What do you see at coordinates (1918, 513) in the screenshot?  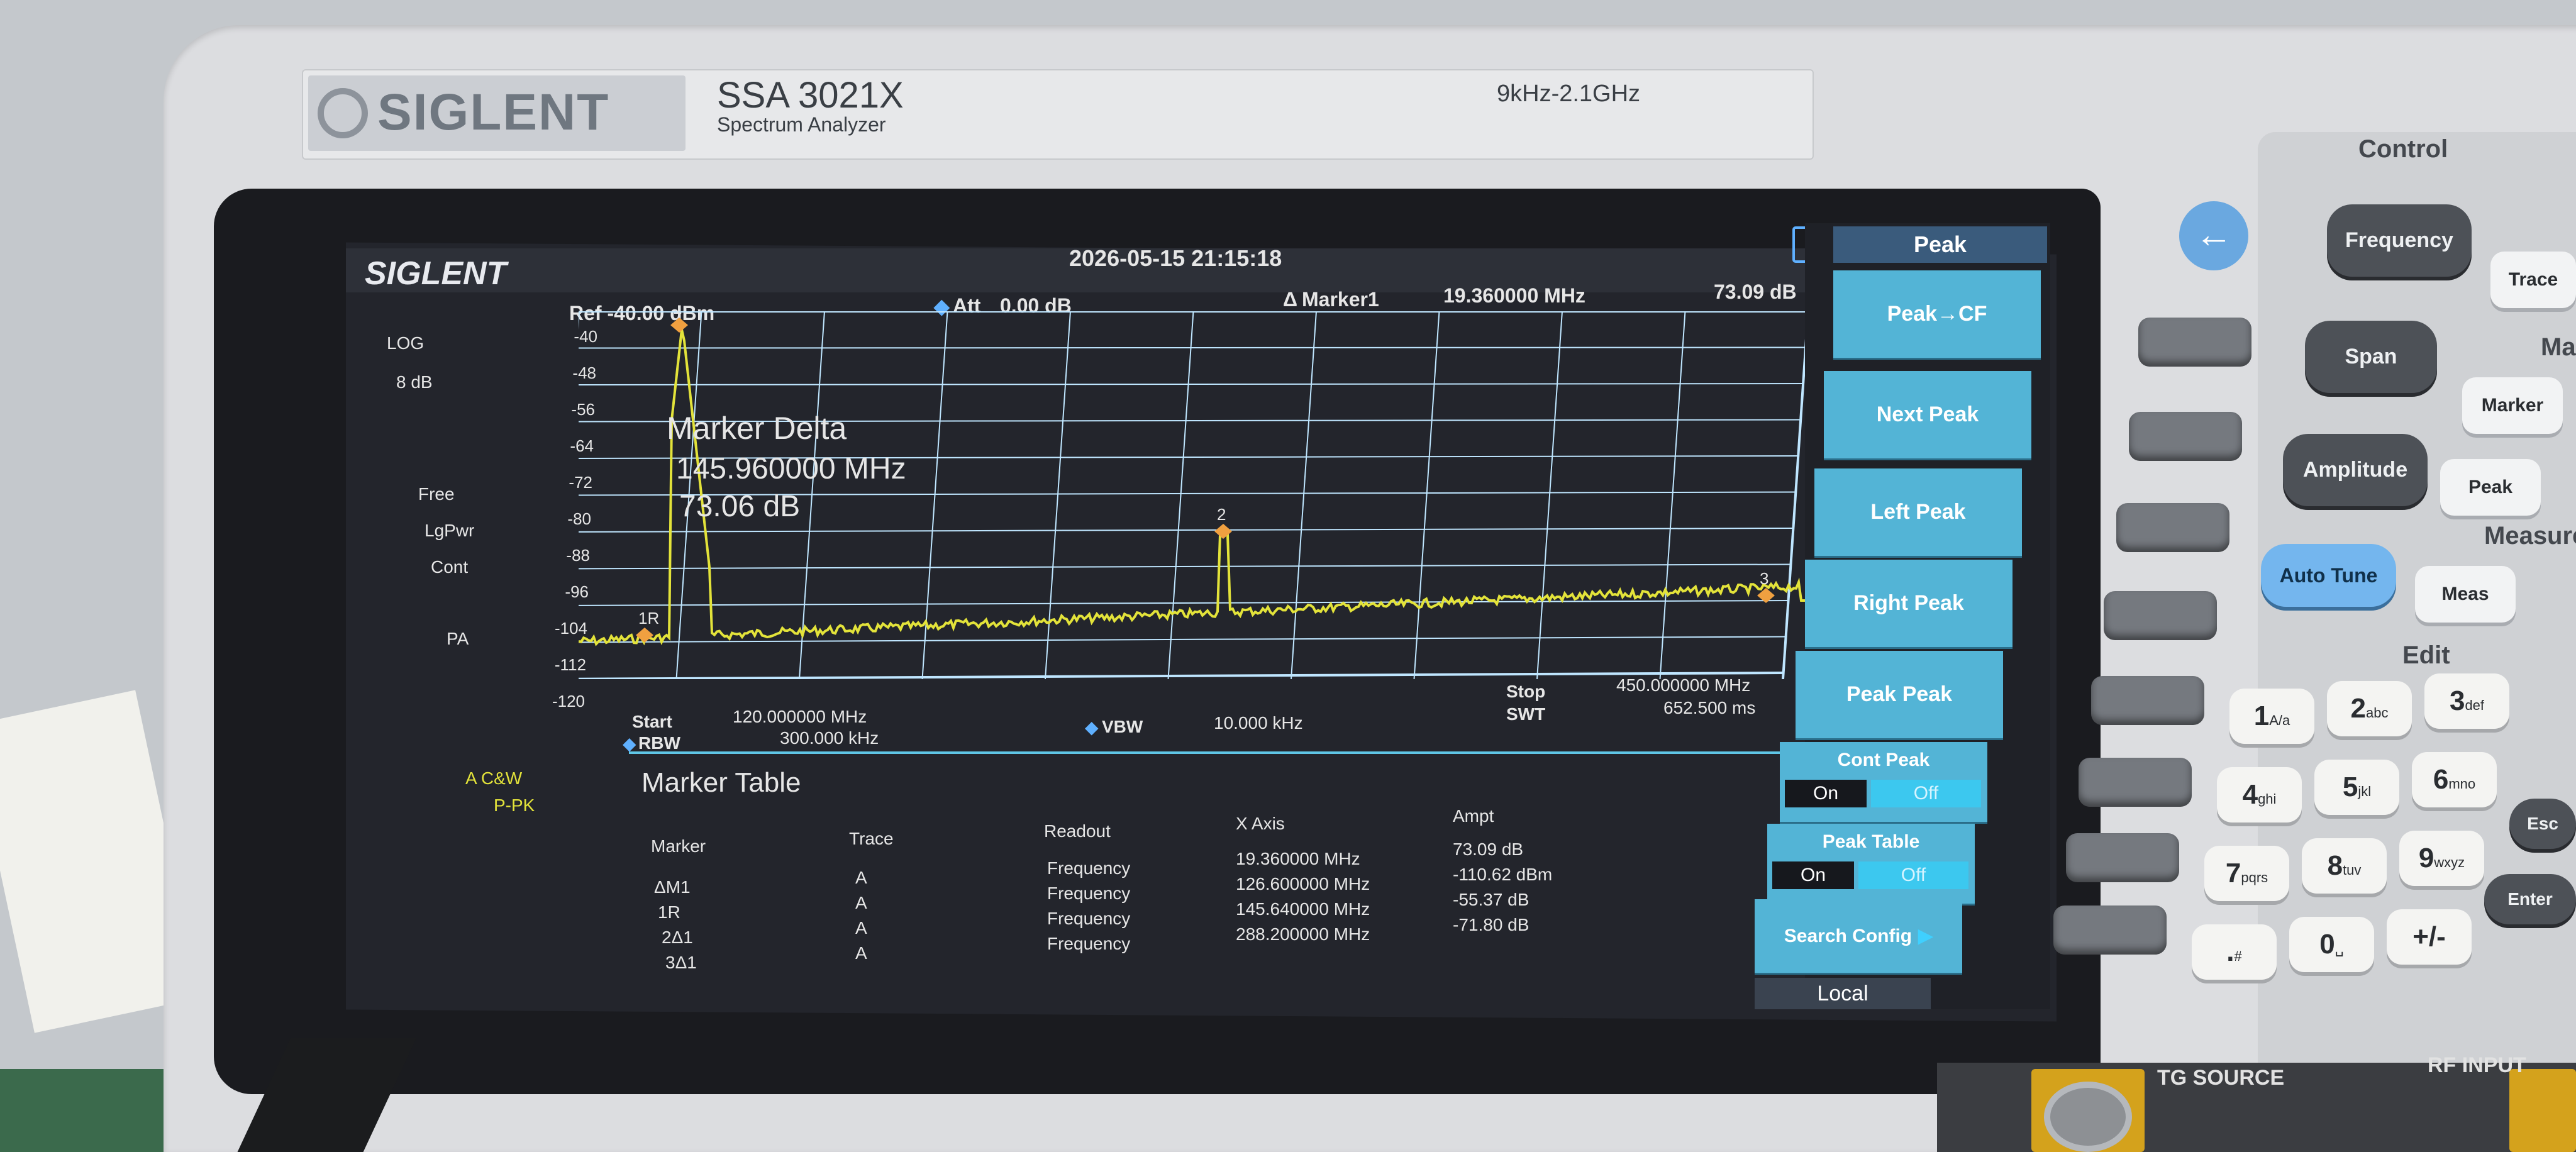 I see `left-peak-softkey: Left Peak` at bounding box center [1918, 513].